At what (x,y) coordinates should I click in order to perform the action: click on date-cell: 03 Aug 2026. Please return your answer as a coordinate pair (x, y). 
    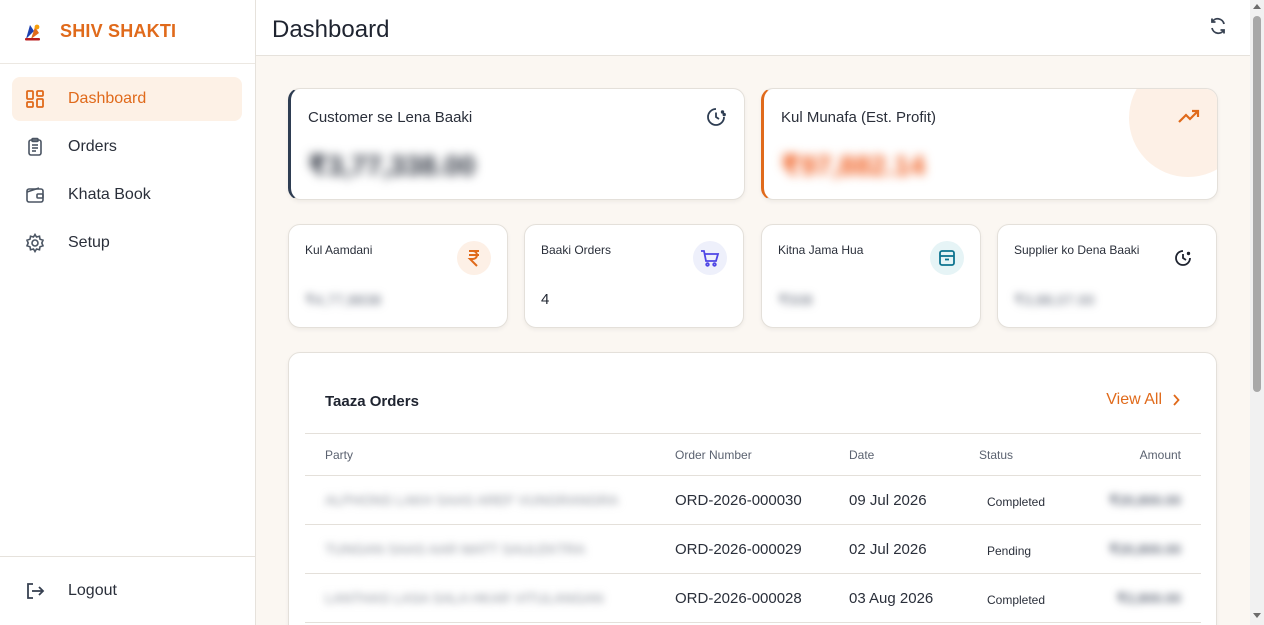
    Looking at the image, I should click on (891, 598).